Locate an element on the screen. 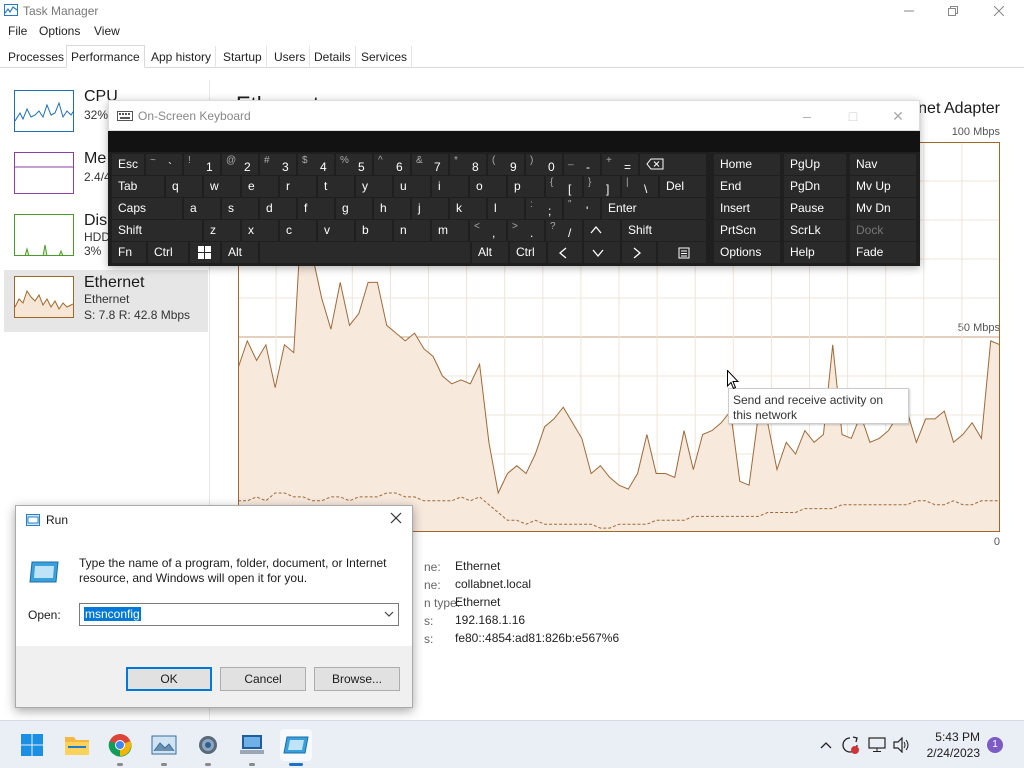 The width and height of the screenshot is (1024, 768). key-4: $4 is located at coordinates (316, 164).